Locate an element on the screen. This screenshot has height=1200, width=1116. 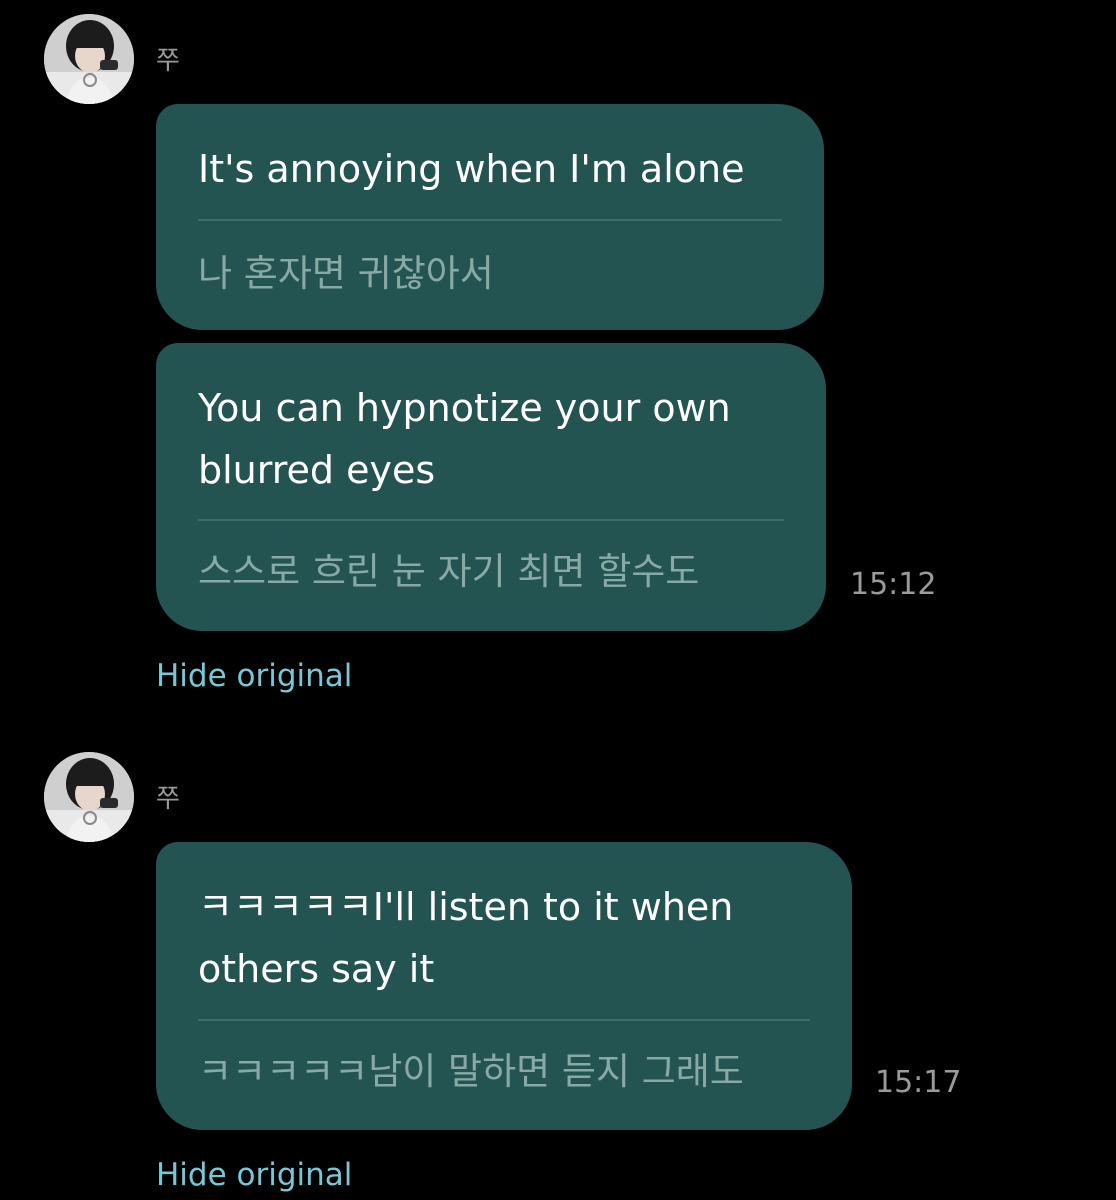
message-timestamp: 15:17 is located at coordinates (918, 1082).